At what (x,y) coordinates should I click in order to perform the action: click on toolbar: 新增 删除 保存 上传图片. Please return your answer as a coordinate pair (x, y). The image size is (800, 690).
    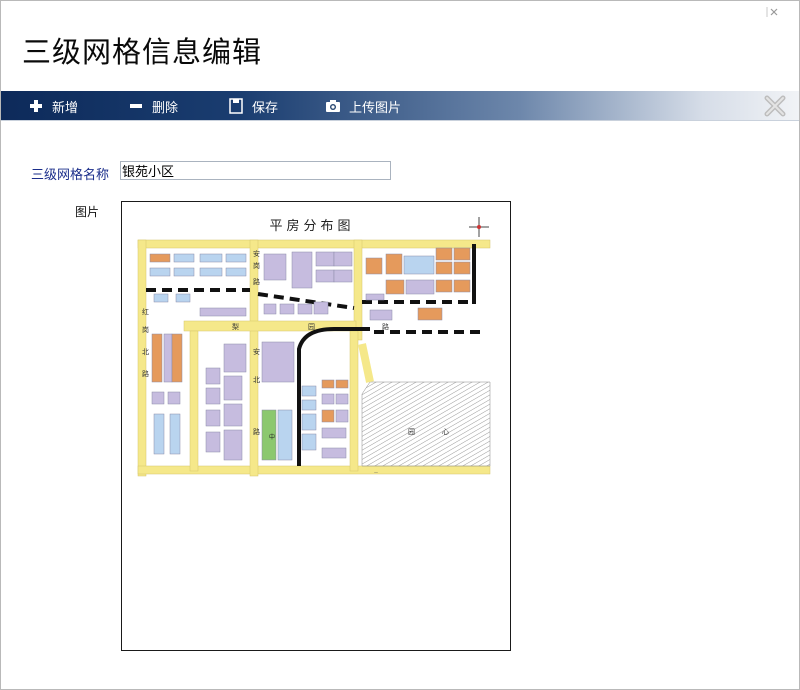
    Looking at the image, I should click on (400, 106).